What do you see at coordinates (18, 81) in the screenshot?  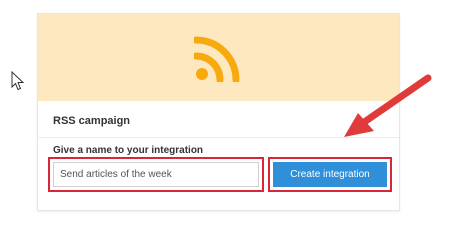 I see `mouse-pointer-icon` at bounding box center [18, 81].